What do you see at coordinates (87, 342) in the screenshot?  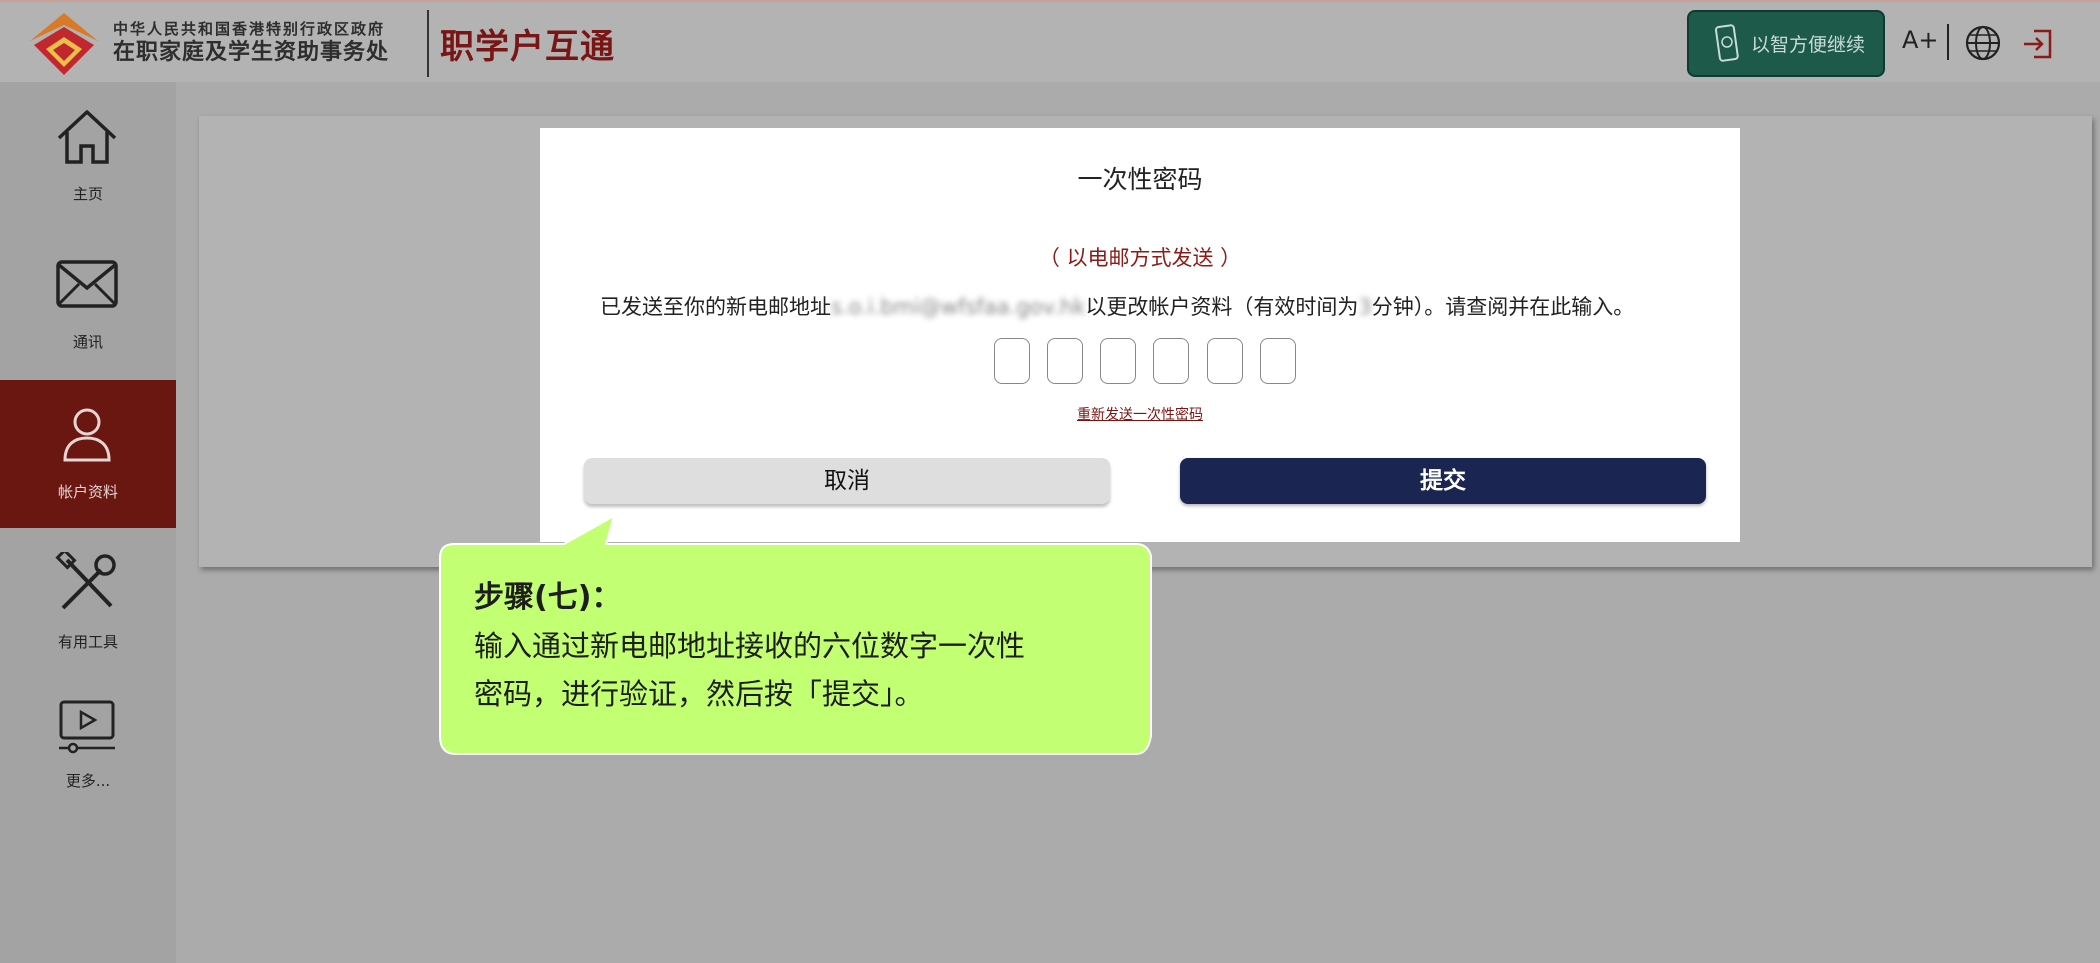 I see `sidebar-item-label: 通讯` at bounding box center [87, 342].